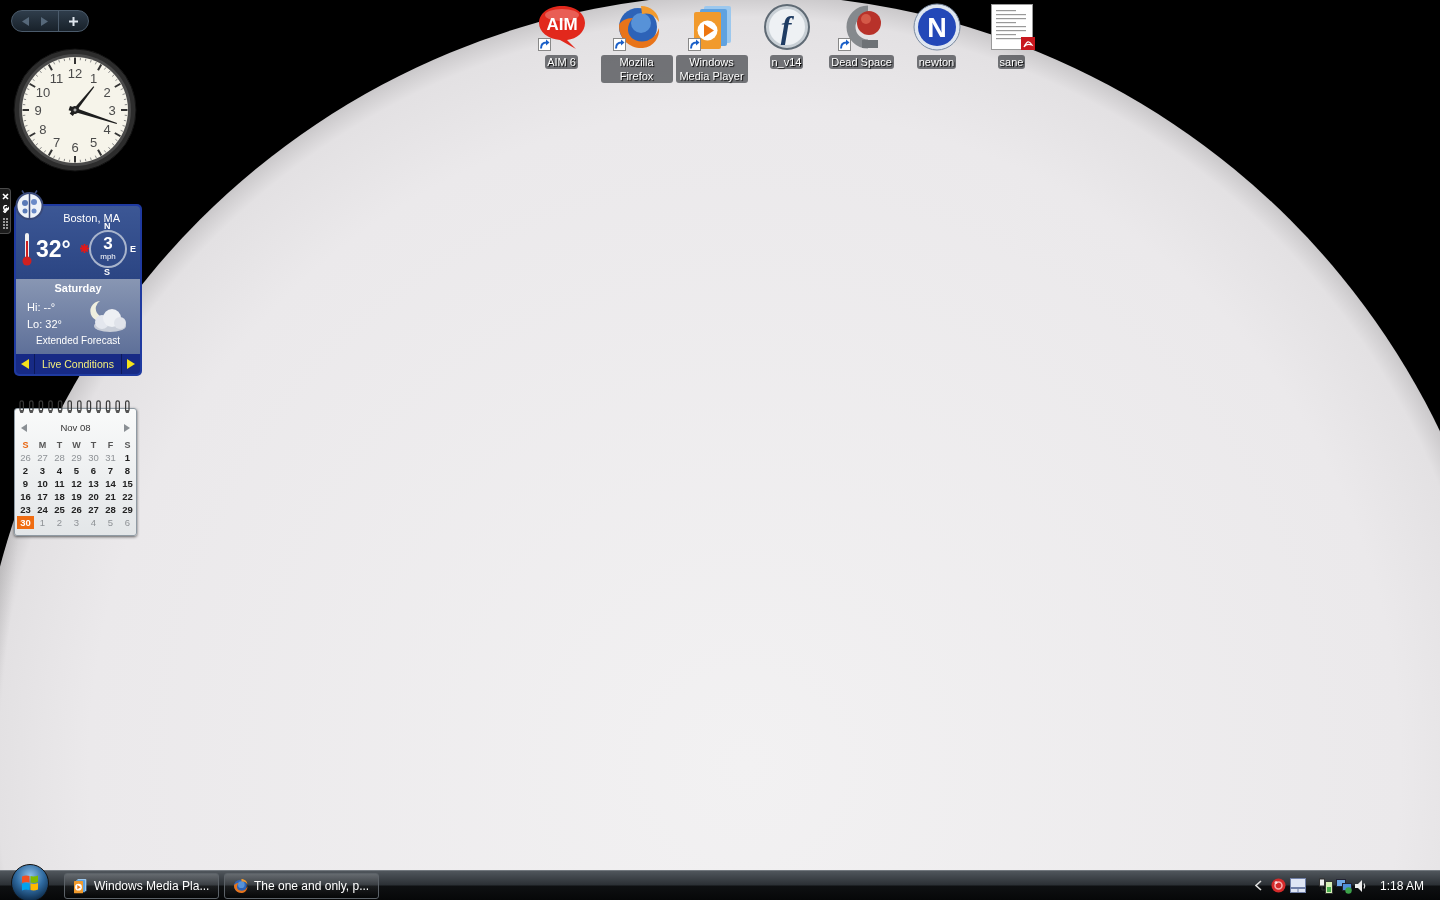  I want to click on shortcut-label: sane, so click(1011, 62).